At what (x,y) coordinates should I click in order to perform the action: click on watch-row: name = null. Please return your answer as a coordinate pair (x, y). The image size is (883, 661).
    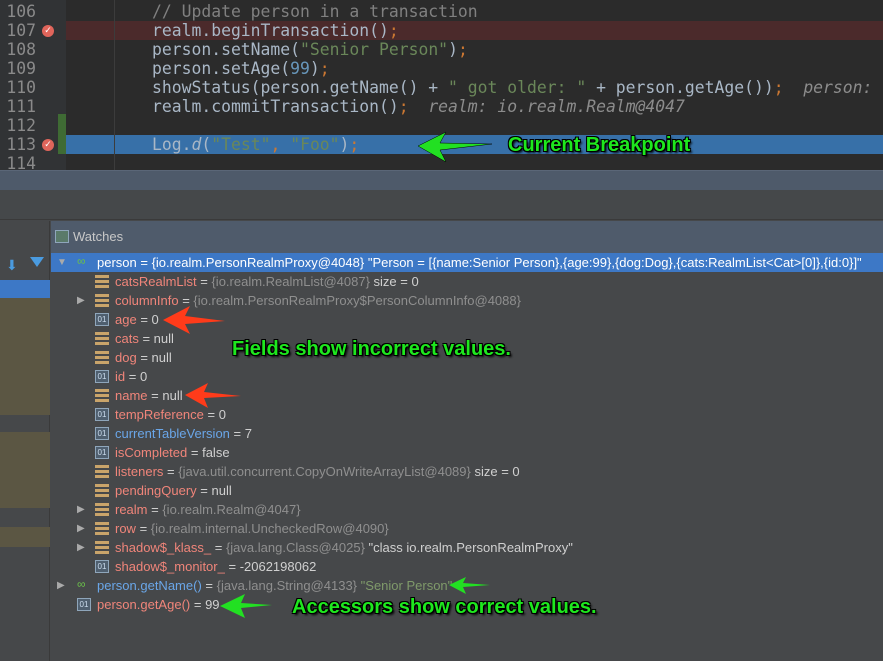
    Looking at the image, I should click on (467, 395).